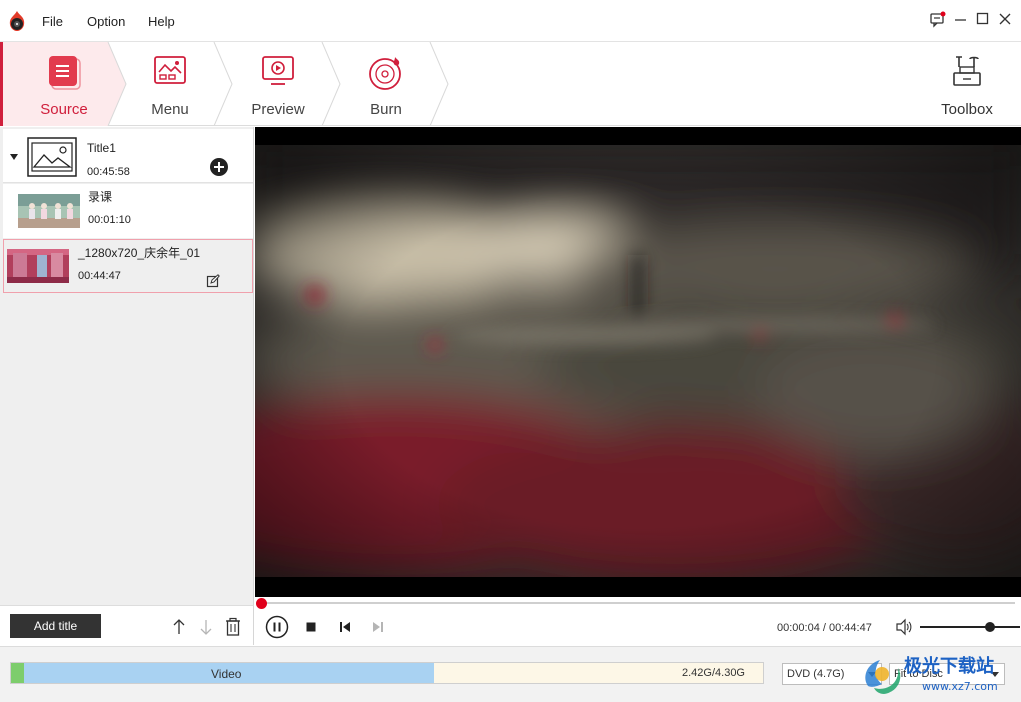 The width and height of the screenshot is (1021, 702). I want to click on menu-option: Option, so click(106, 21).